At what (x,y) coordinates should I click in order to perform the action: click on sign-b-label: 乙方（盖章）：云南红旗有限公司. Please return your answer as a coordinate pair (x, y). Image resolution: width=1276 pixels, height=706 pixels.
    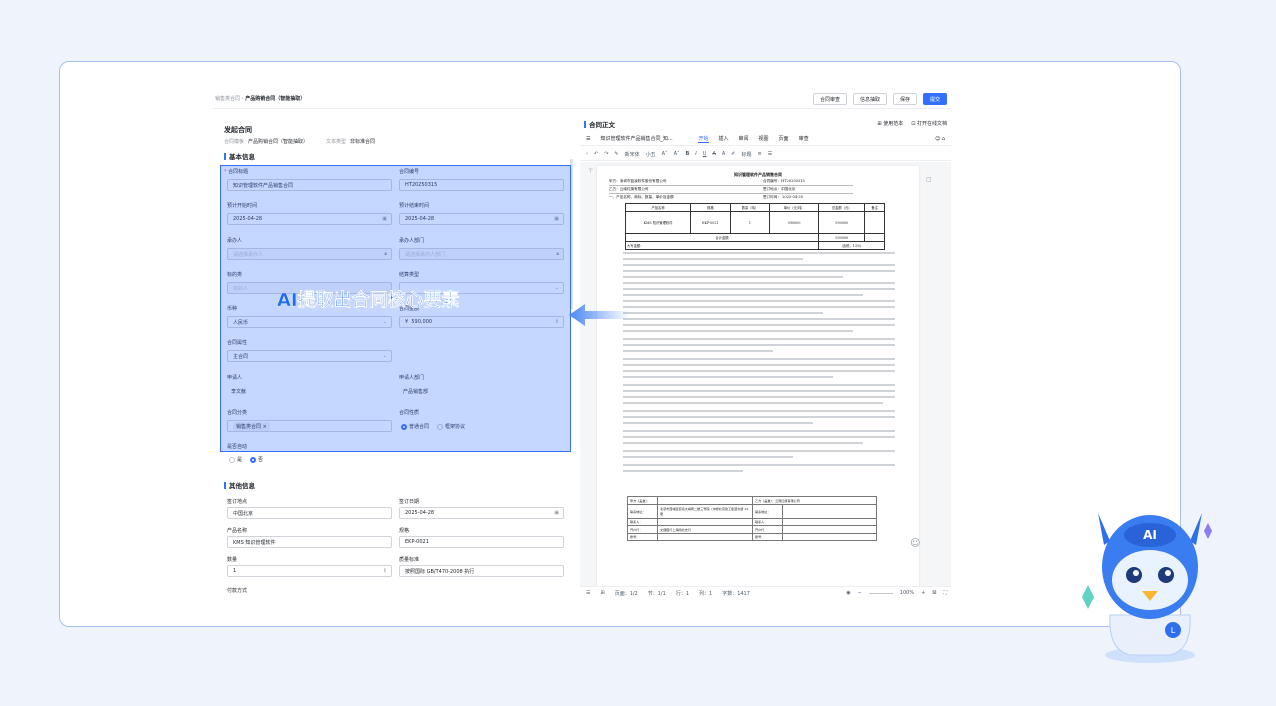
    Looking at the image, I should click on (814, 500).